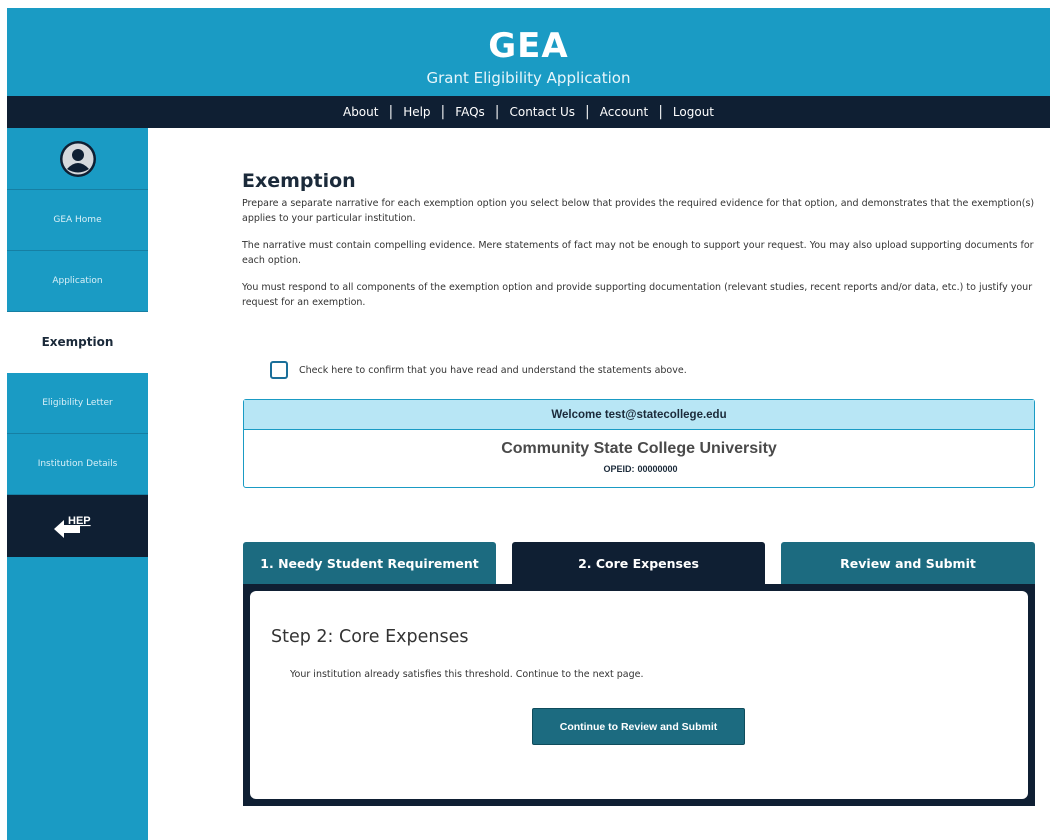  What do you see at coordinates (299, 181) in the screenshot?
I see `page-title: Exemption` at bounding box center [299, 181].